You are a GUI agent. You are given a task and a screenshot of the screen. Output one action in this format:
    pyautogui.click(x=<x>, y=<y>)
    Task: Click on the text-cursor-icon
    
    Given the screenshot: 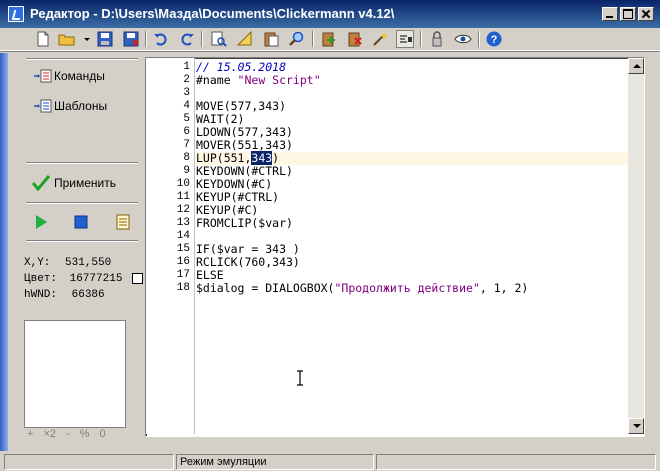 What is the action you would take?
    pyautogui.click(x=300, y=378)
    